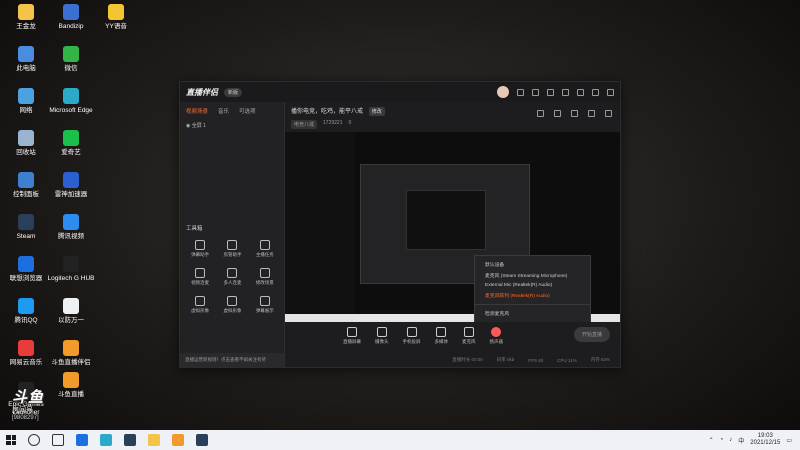  Describe the element at coordinates (532, 313) in the screenshot. I see `audio-menu-item: 检测麦克风` at that location.